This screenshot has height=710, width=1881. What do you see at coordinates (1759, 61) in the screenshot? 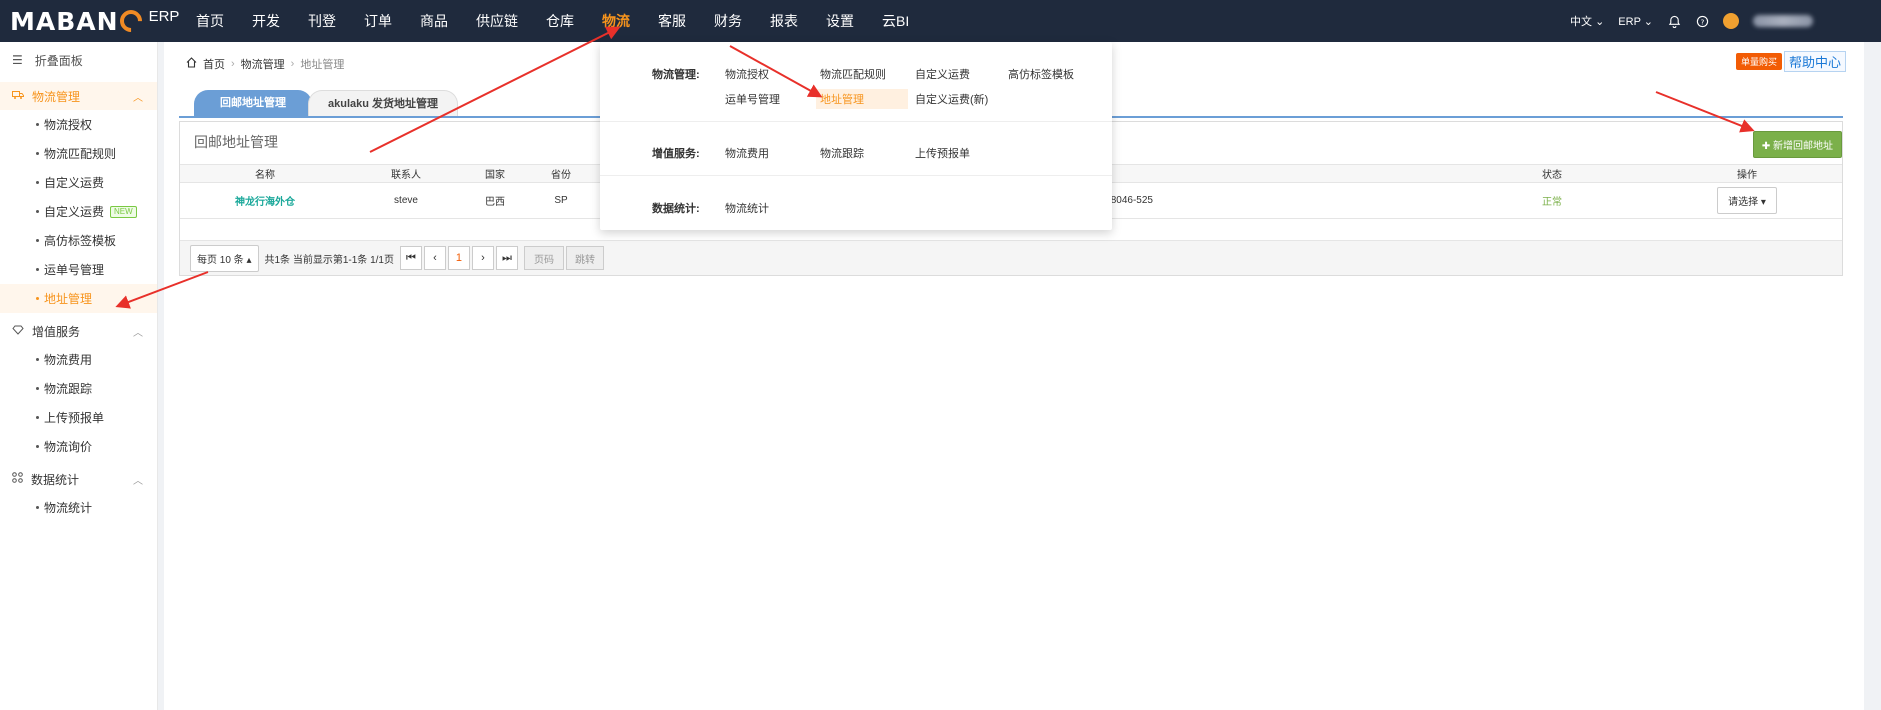
I see `buy-quota-button: 单量购买` at bounding box center [1759, 61].